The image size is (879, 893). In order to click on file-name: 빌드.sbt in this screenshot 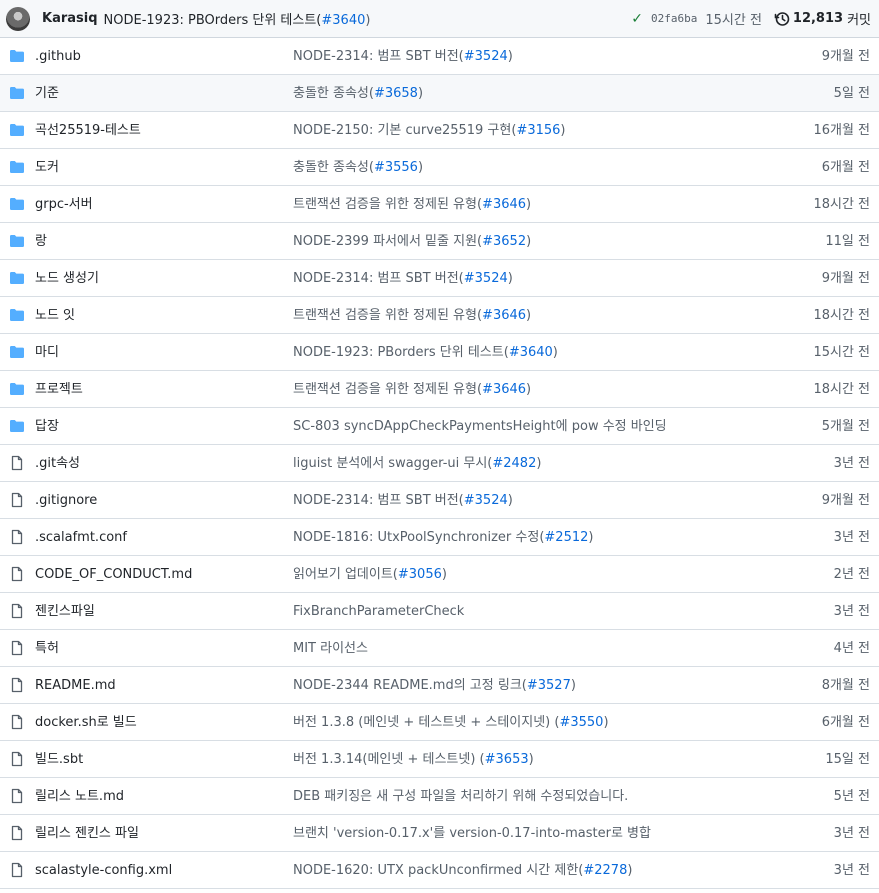, I will do `click(164, 759)`.